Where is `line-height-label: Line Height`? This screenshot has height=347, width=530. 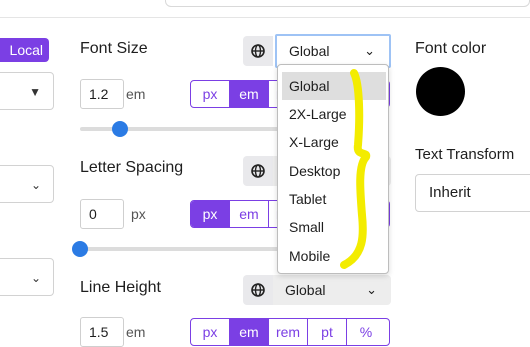 line-height-label: Line Height is located at coordinates (120, 287).